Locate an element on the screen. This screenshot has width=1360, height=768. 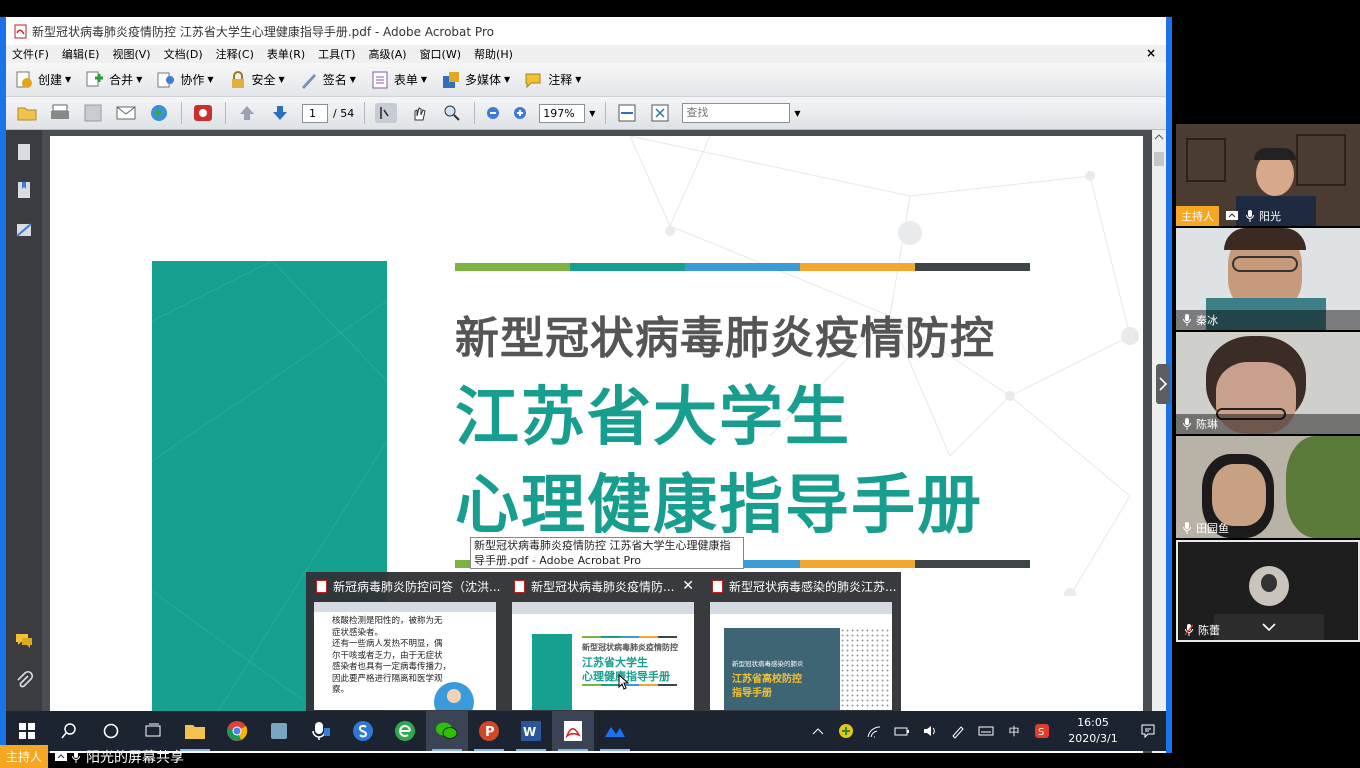
navigation-toolbar: 1 / 54 197% ▼ 查找 ▼ is located at coordinates (586, 113).